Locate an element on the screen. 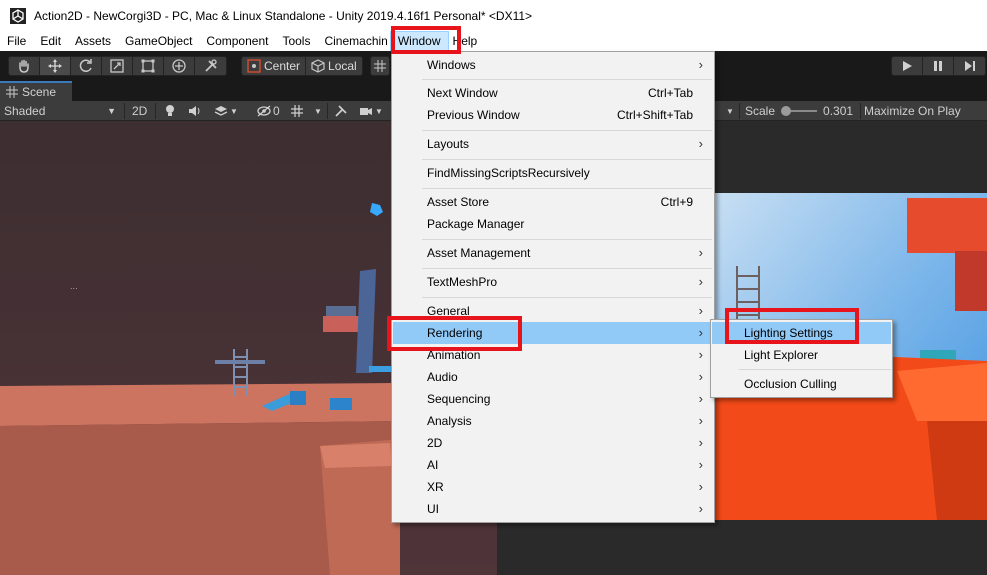 This screenshot has height=575, width=987. pivot-local-label: Local is located at coordinates (342, 66).